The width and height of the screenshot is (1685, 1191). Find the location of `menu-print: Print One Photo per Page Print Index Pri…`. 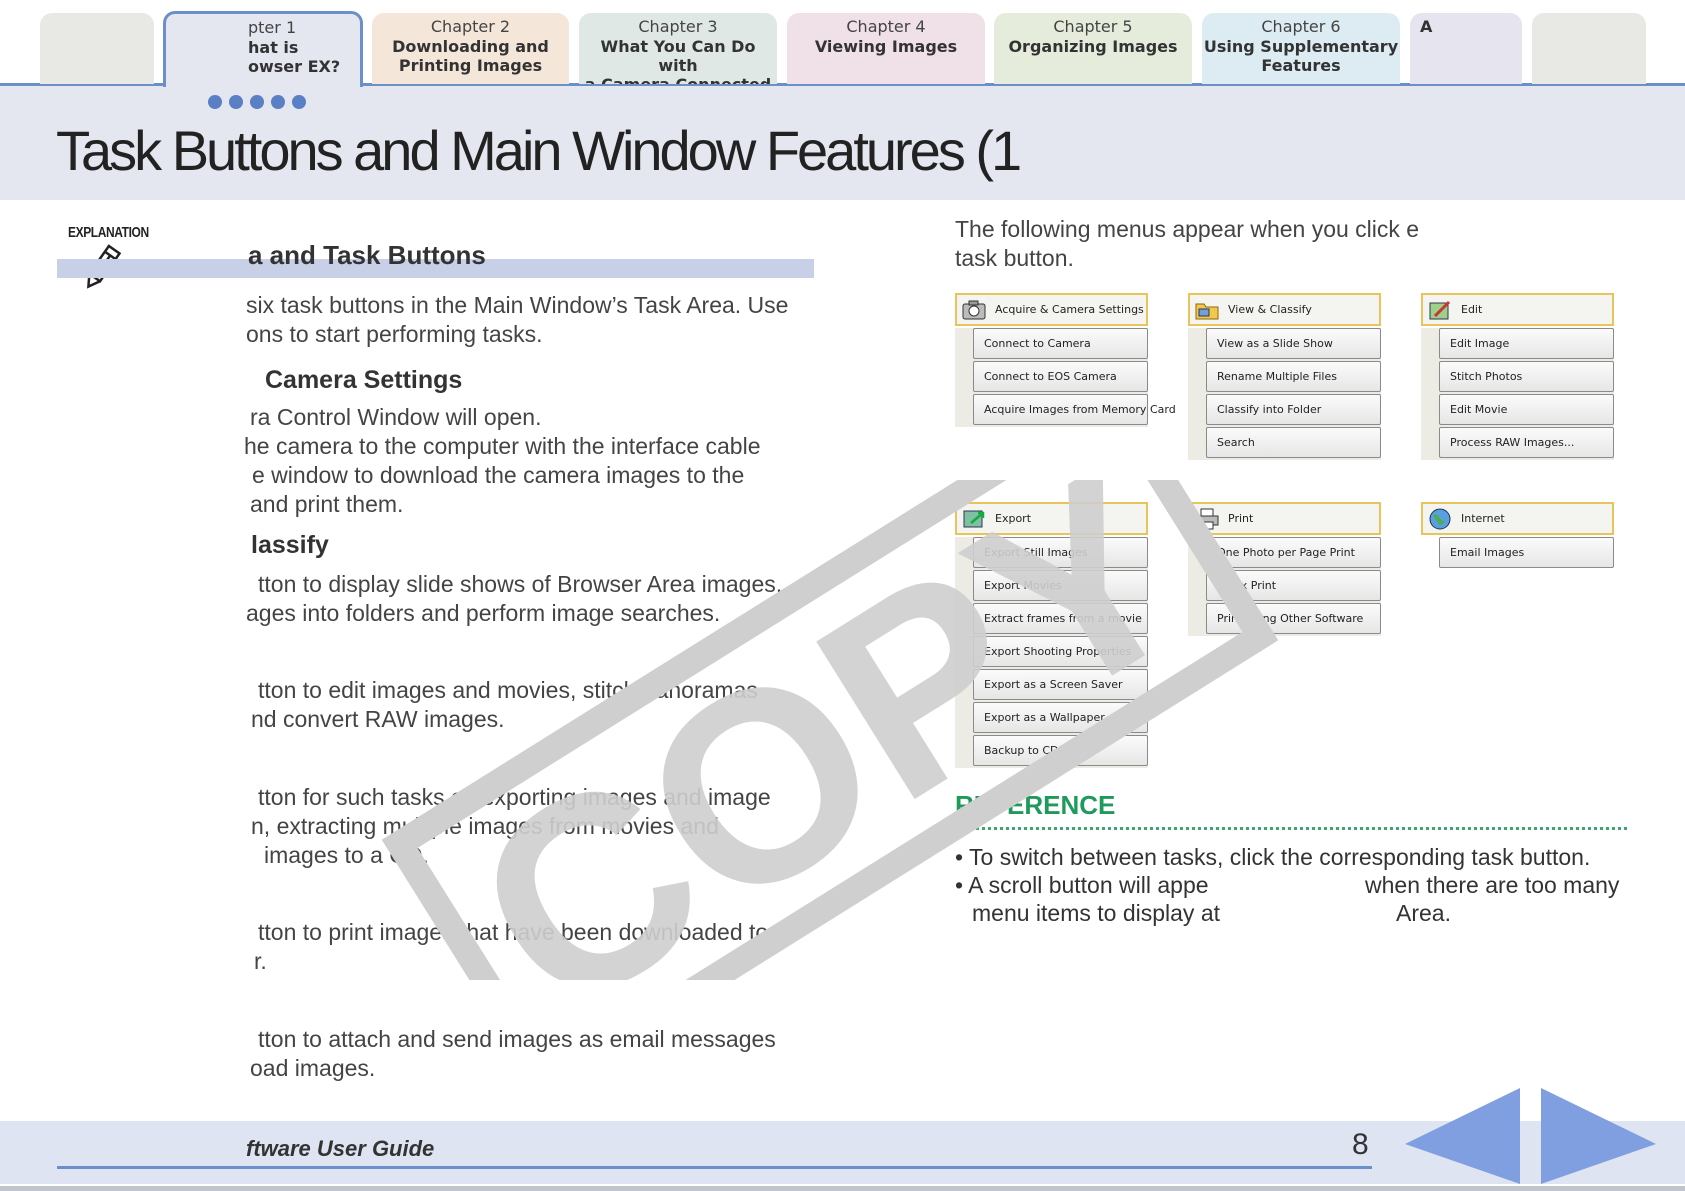

menu-print: Print One Photo per Page Print Index Pri… is located at coordinates (1284, 569).